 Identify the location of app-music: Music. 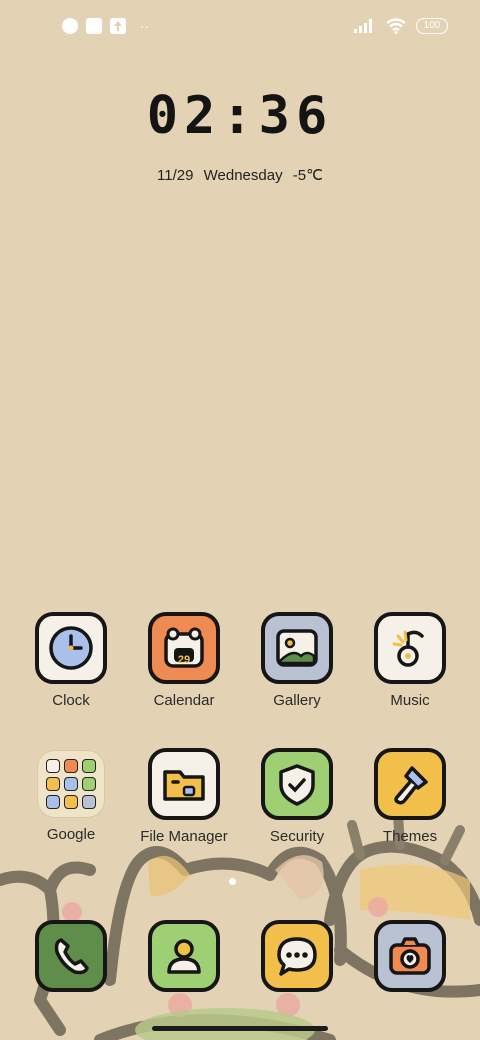
(410, 660).